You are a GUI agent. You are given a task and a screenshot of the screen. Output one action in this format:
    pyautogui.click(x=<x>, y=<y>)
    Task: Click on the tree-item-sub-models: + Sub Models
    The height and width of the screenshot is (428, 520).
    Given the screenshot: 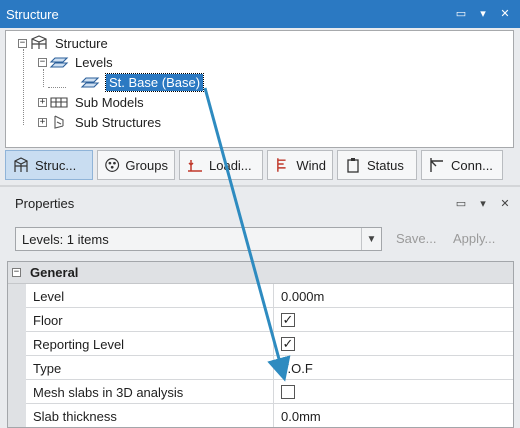 What is the action you would take?
    pyautogui.click(x=91, y=102)
    